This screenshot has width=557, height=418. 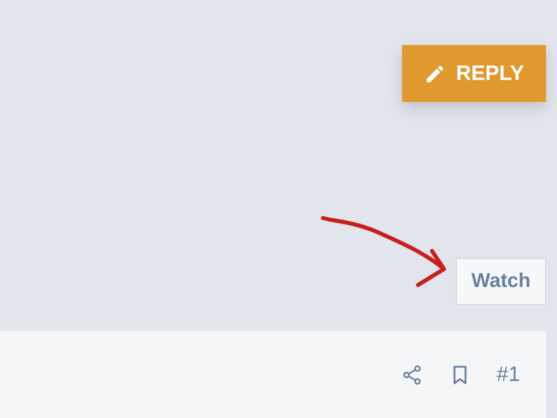 What do you see at coordinates (501, 281) in the screenshot?
I see `watch-button: Watch` at bounding box center [501, 281].